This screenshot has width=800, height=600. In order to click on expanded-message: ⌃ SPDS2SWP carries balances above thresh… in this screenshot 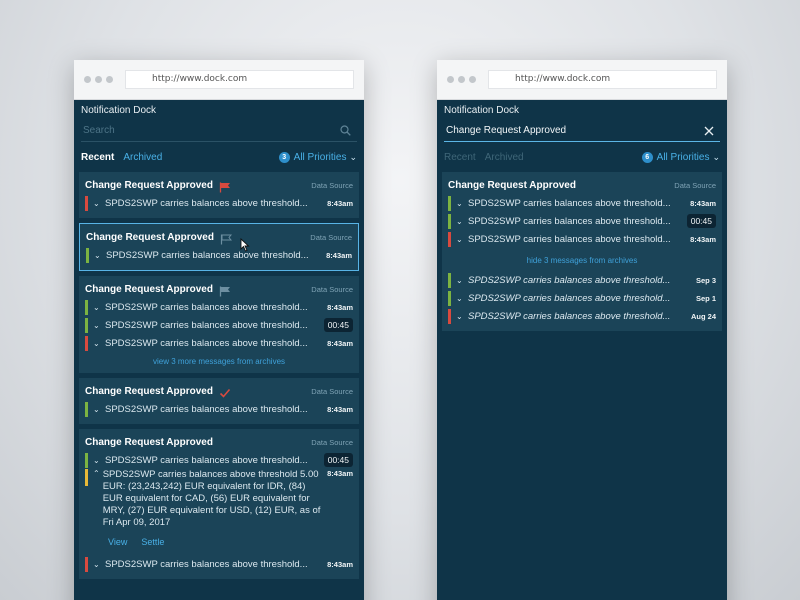, I will do `click(219, 512)`.